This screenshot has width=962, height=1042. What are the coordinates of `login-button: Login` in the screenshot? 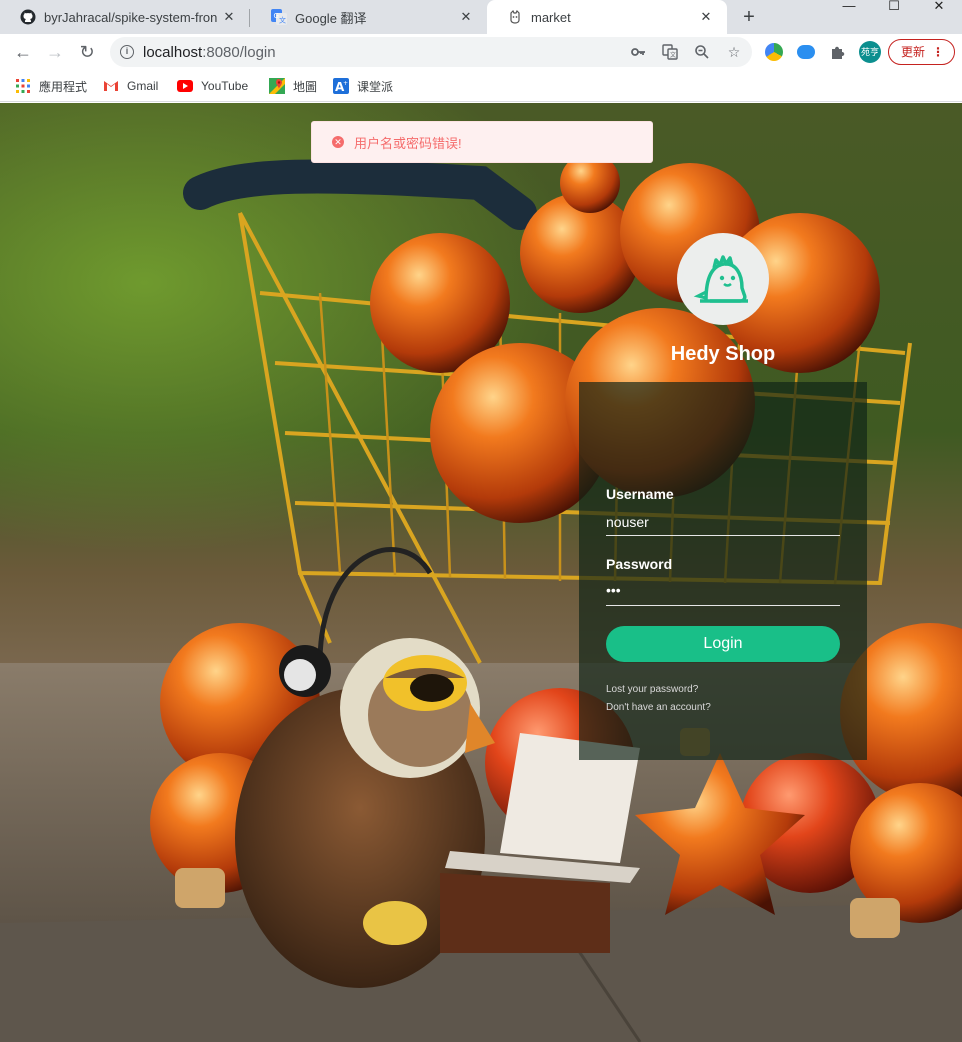 It's located at (723, 644).